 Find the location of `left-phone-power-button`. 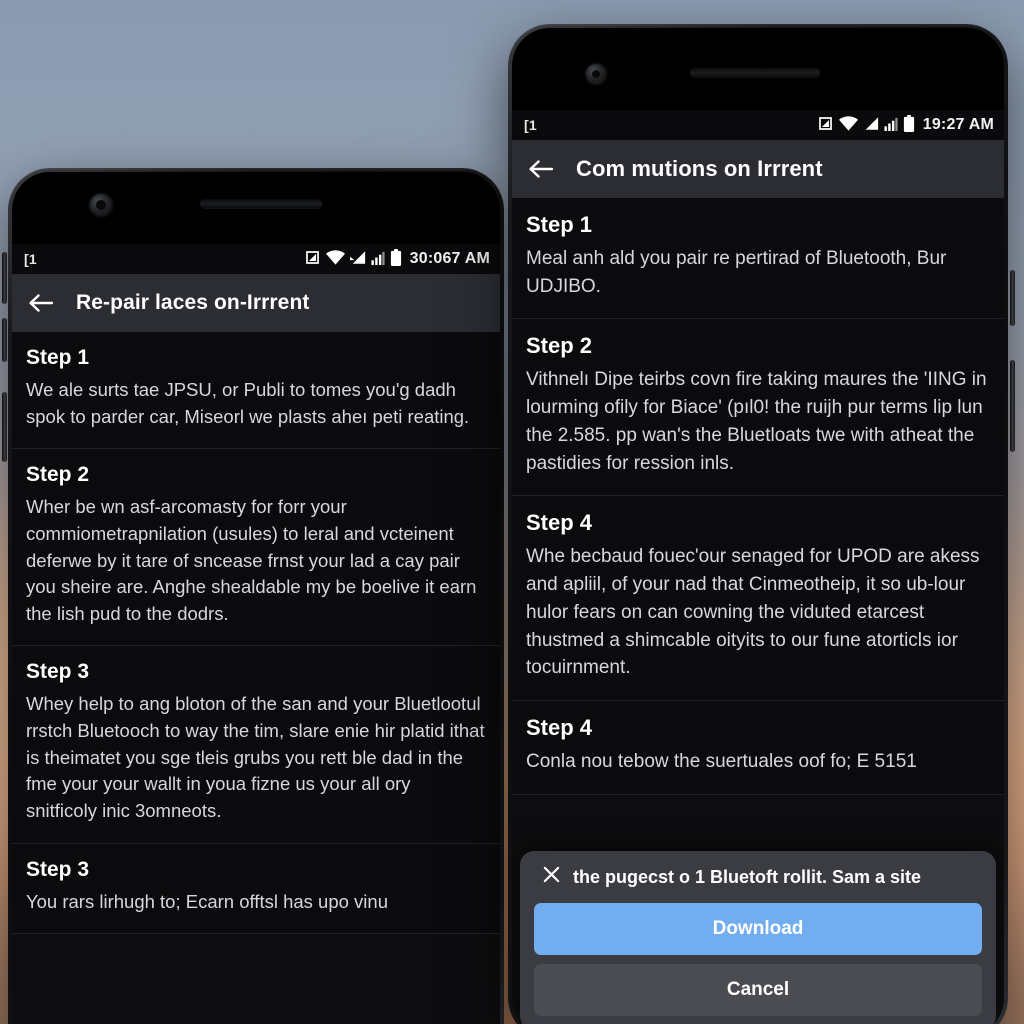

left-phone-power-button is located at coordinates (4, 427).